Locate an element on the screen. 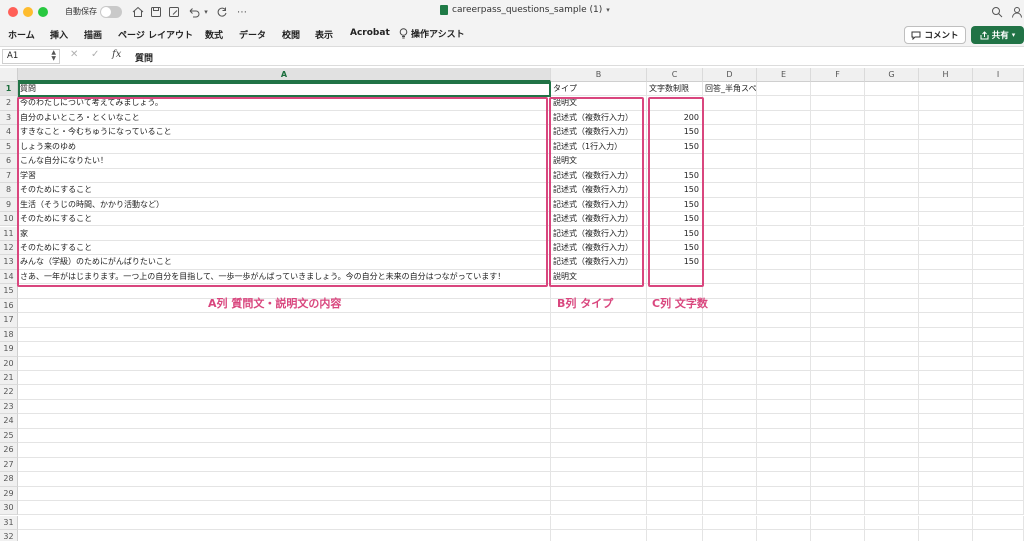 The image size is (1024, 541). cell-f1 is located at coordinates (838, 89).